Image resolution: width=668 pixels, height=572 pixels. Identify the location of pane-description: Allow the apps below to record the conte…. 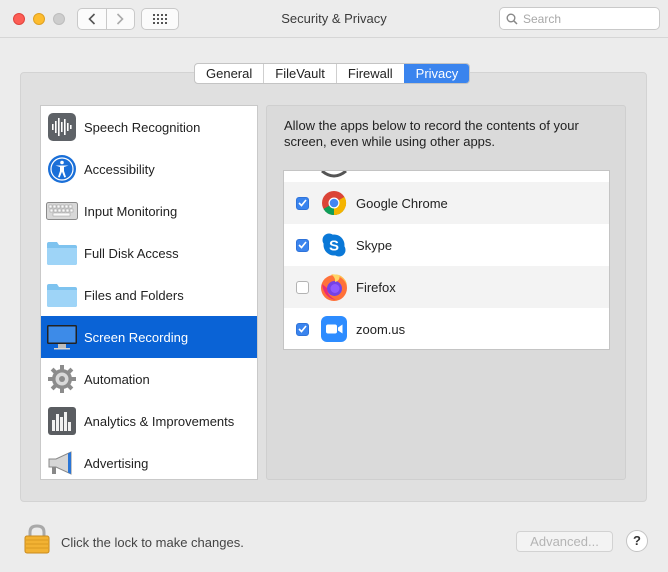
(431, 133).